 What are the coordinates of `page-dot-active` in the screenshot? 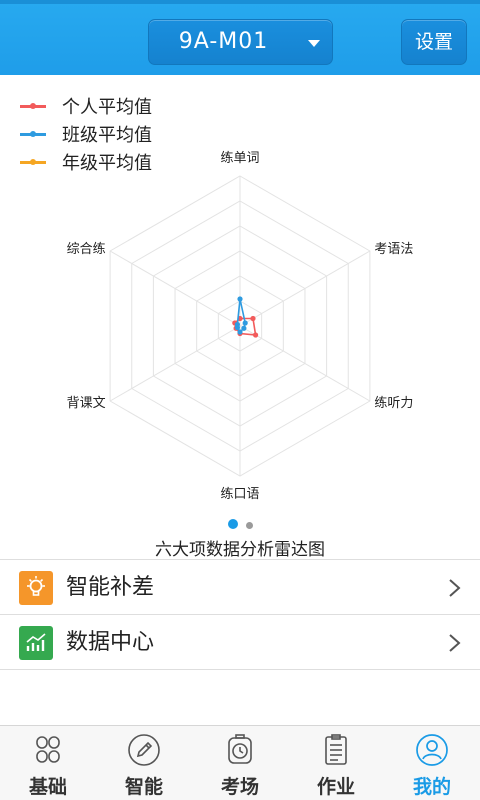 It's located at (232, 524).